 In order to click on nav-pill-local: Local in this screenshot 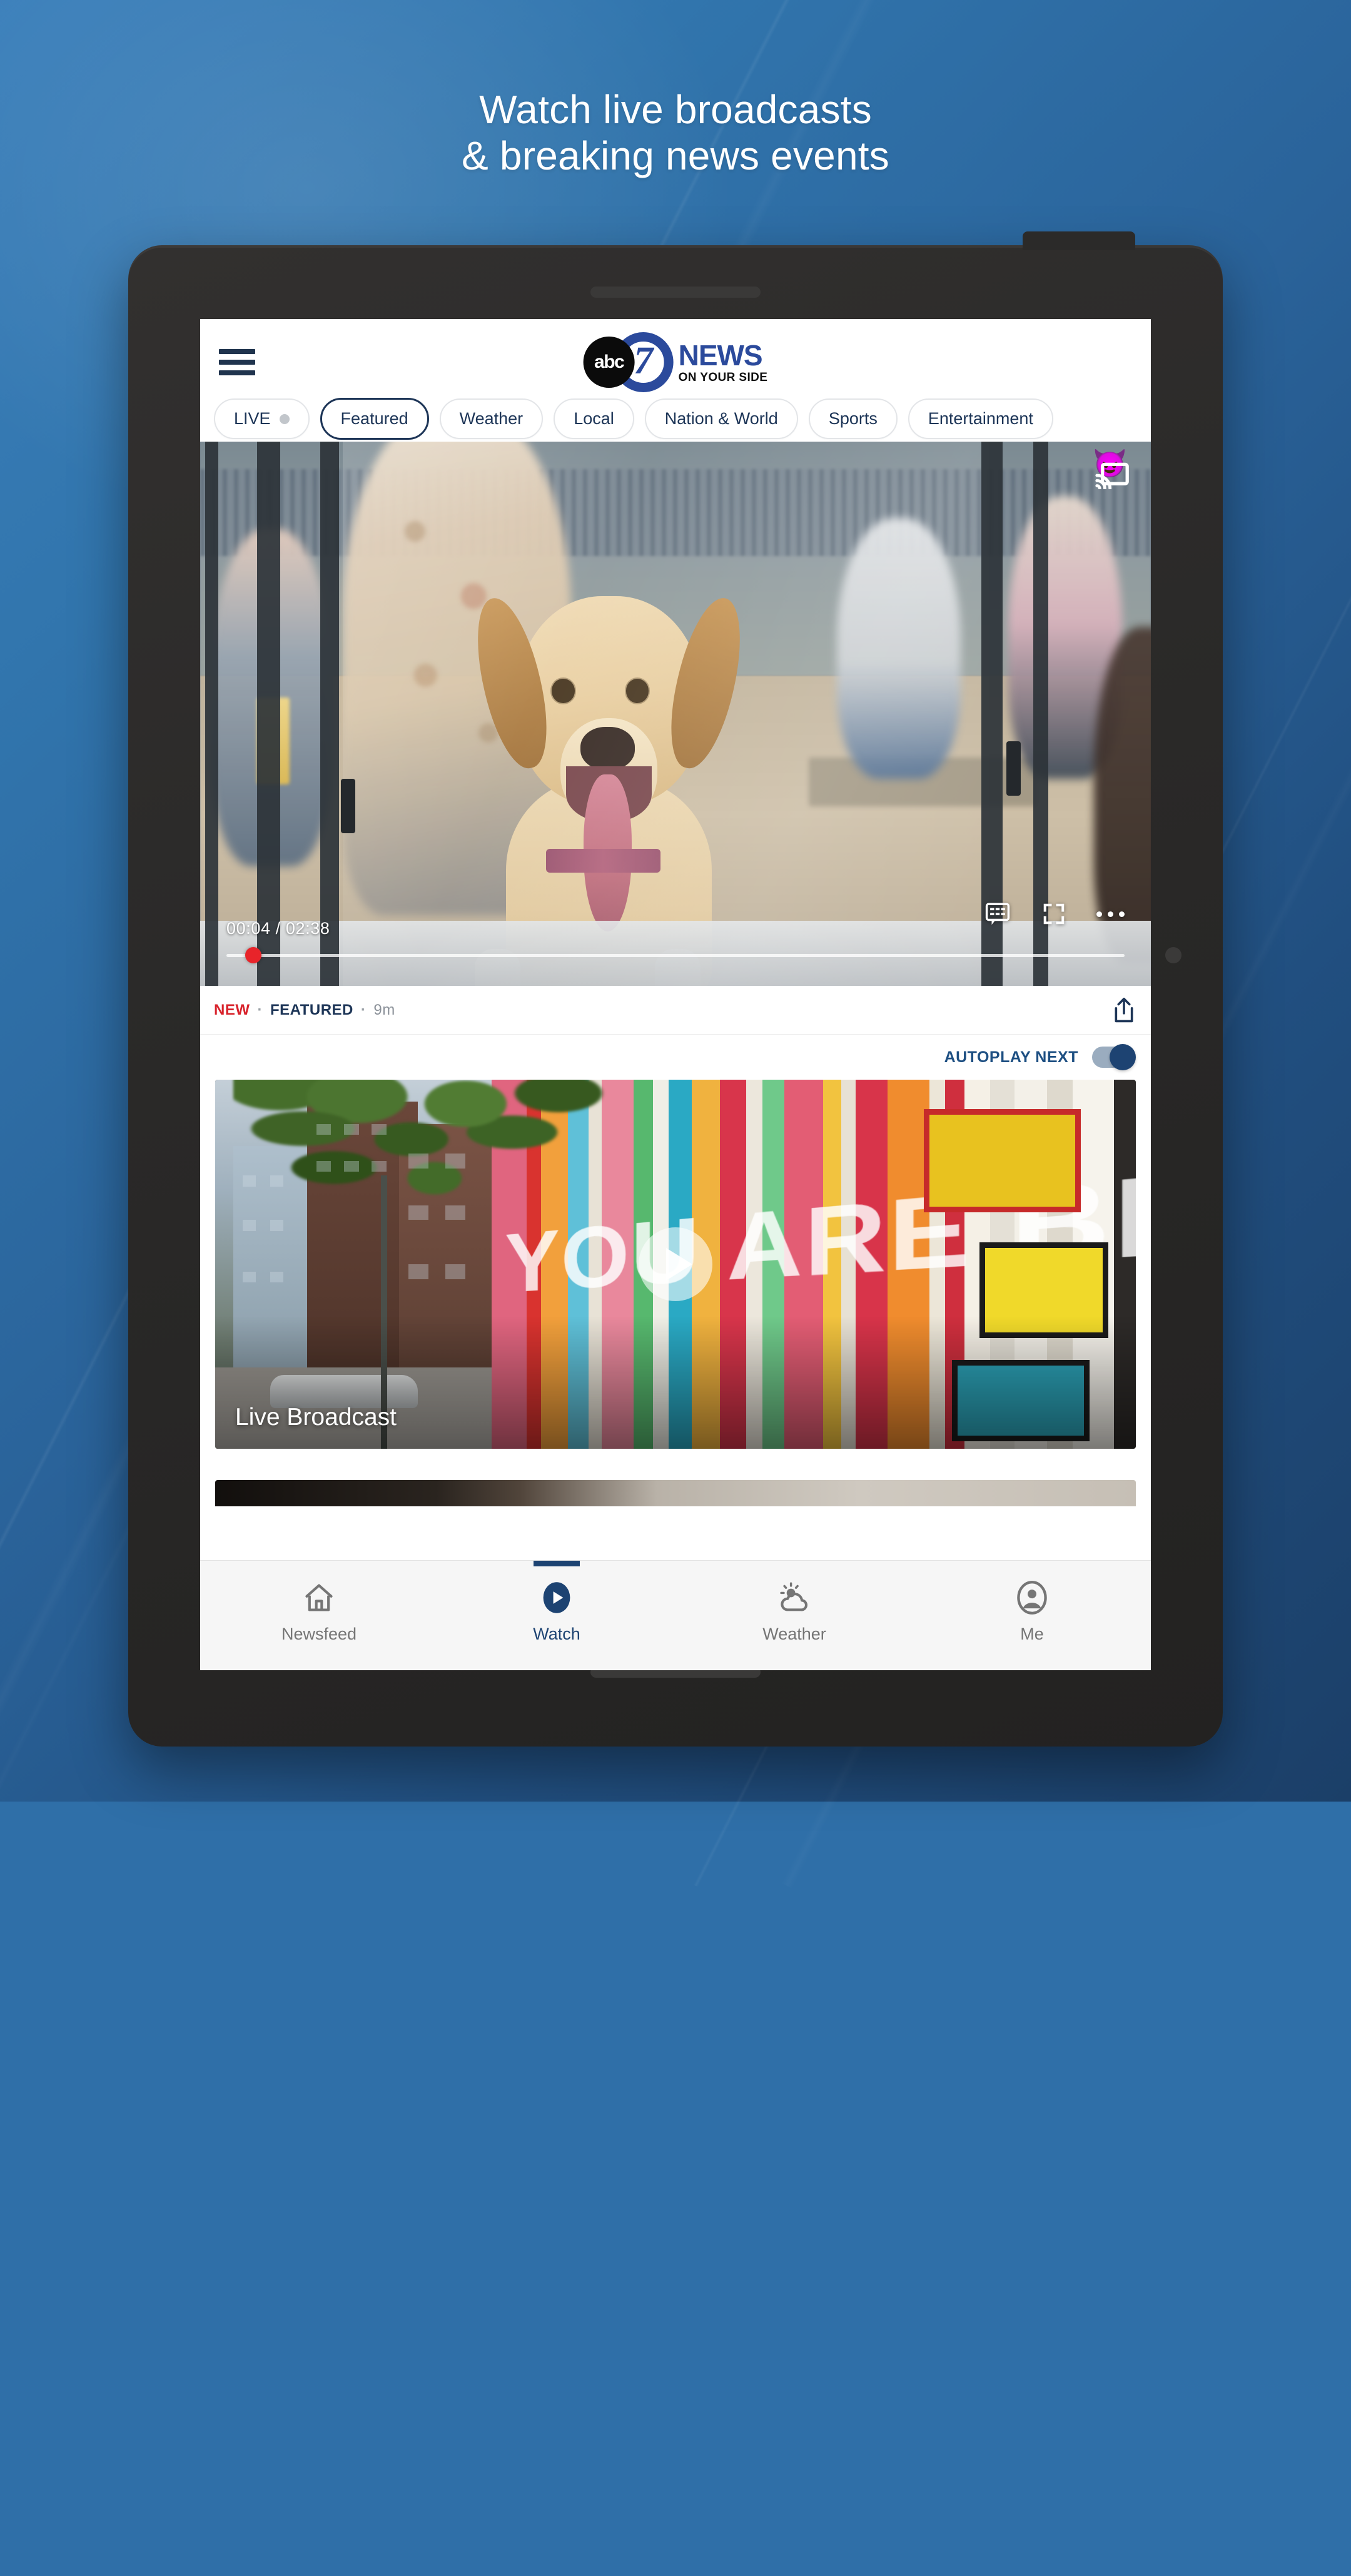, I will do `click(594, 418)`.